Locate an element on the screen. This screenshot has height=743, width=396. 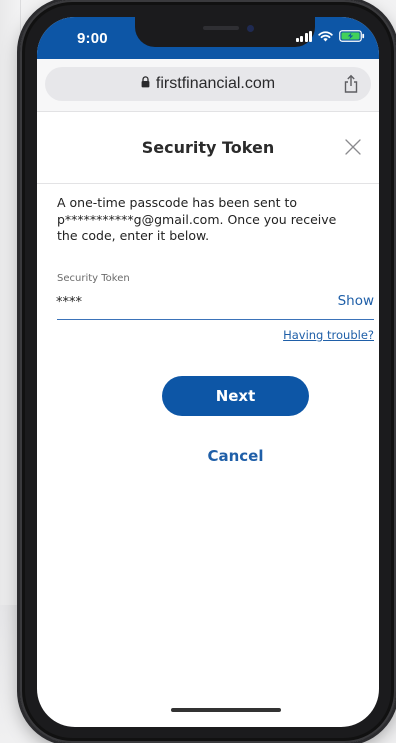
battery-charging-icon is located at coordinates (352, 36).